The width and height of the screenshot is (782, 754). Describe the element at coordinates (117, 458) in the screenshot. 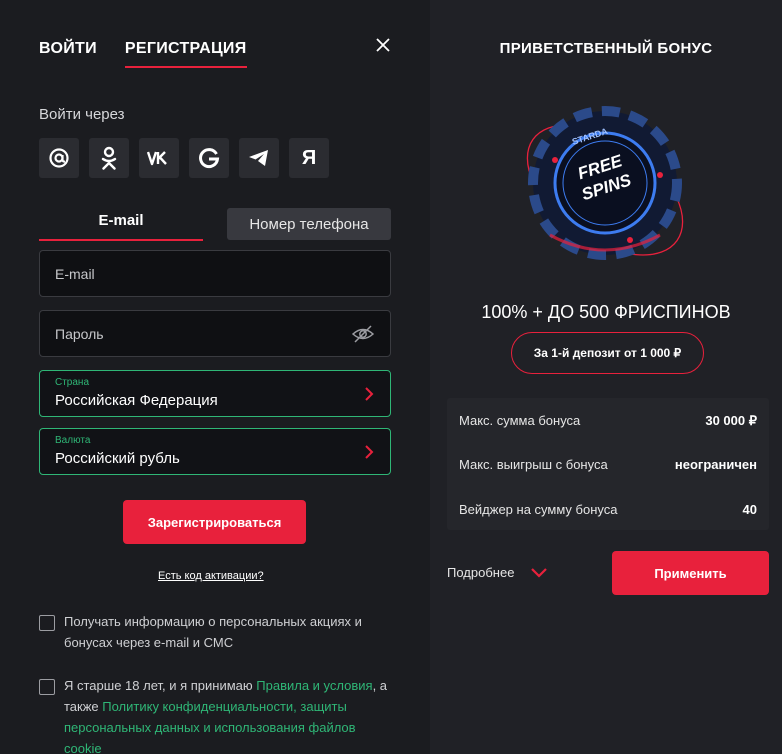

I see `currency-value: Российский рубль` at that location.